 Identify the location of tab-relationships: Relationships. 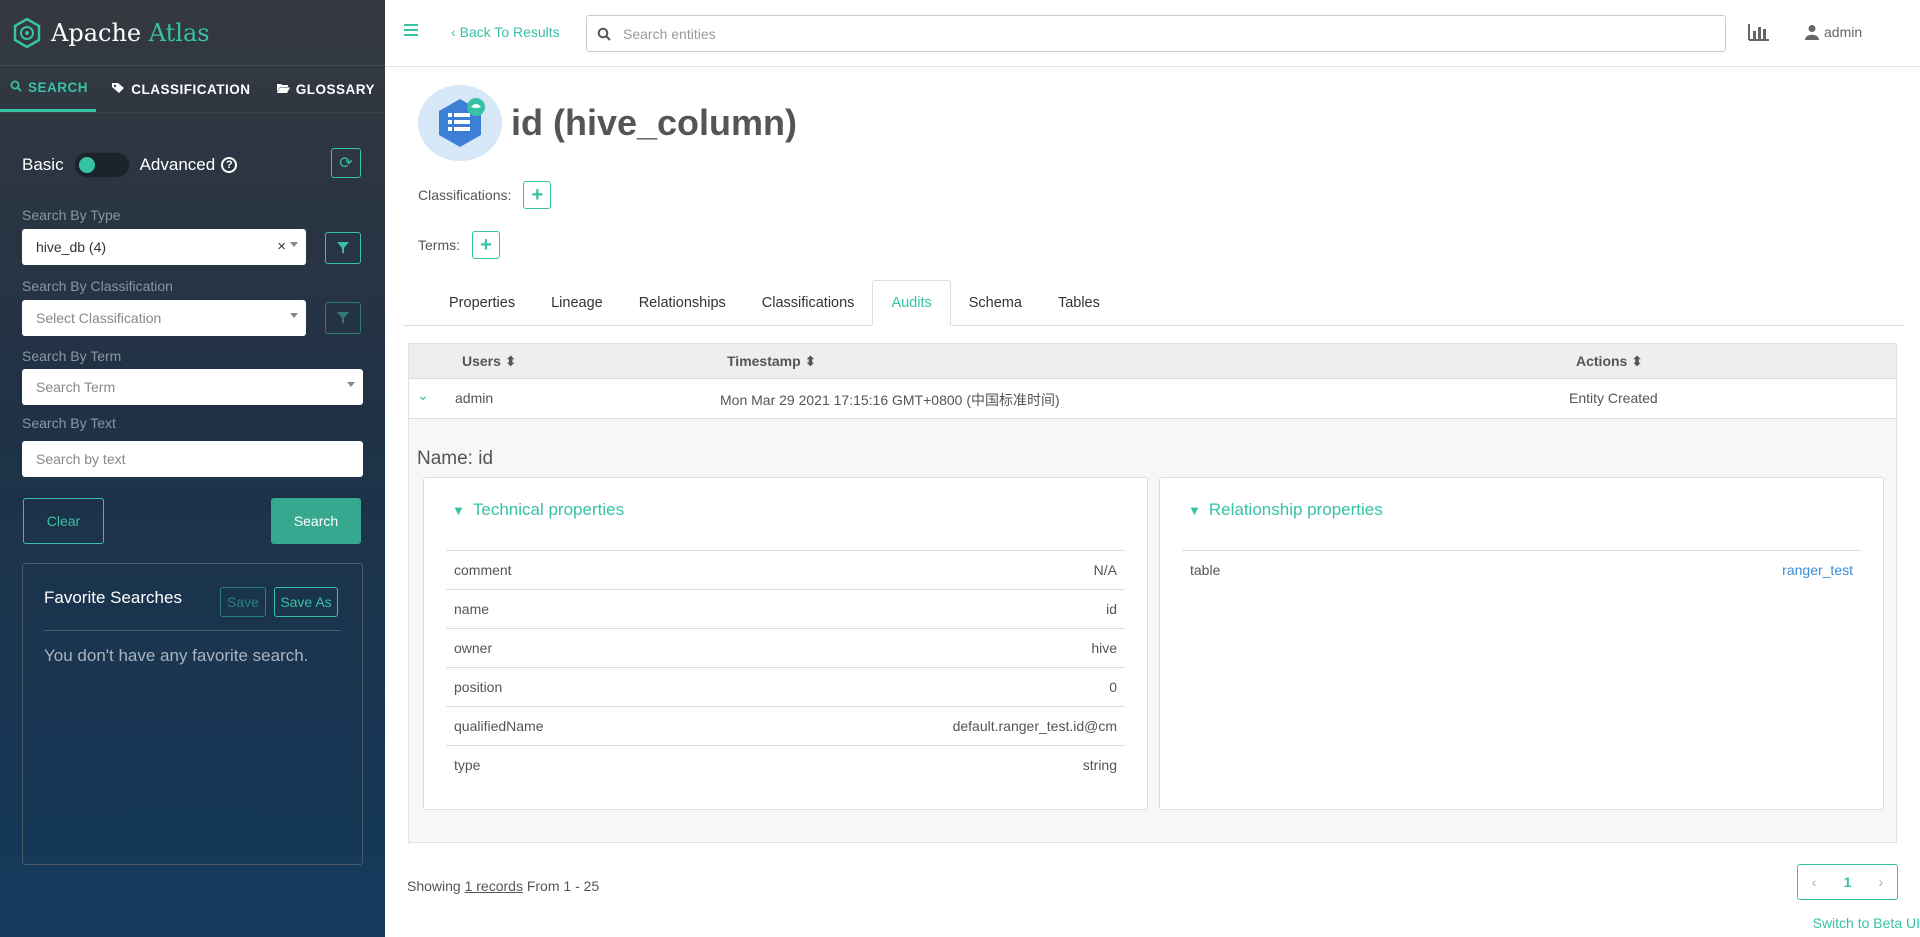
(682, 303).